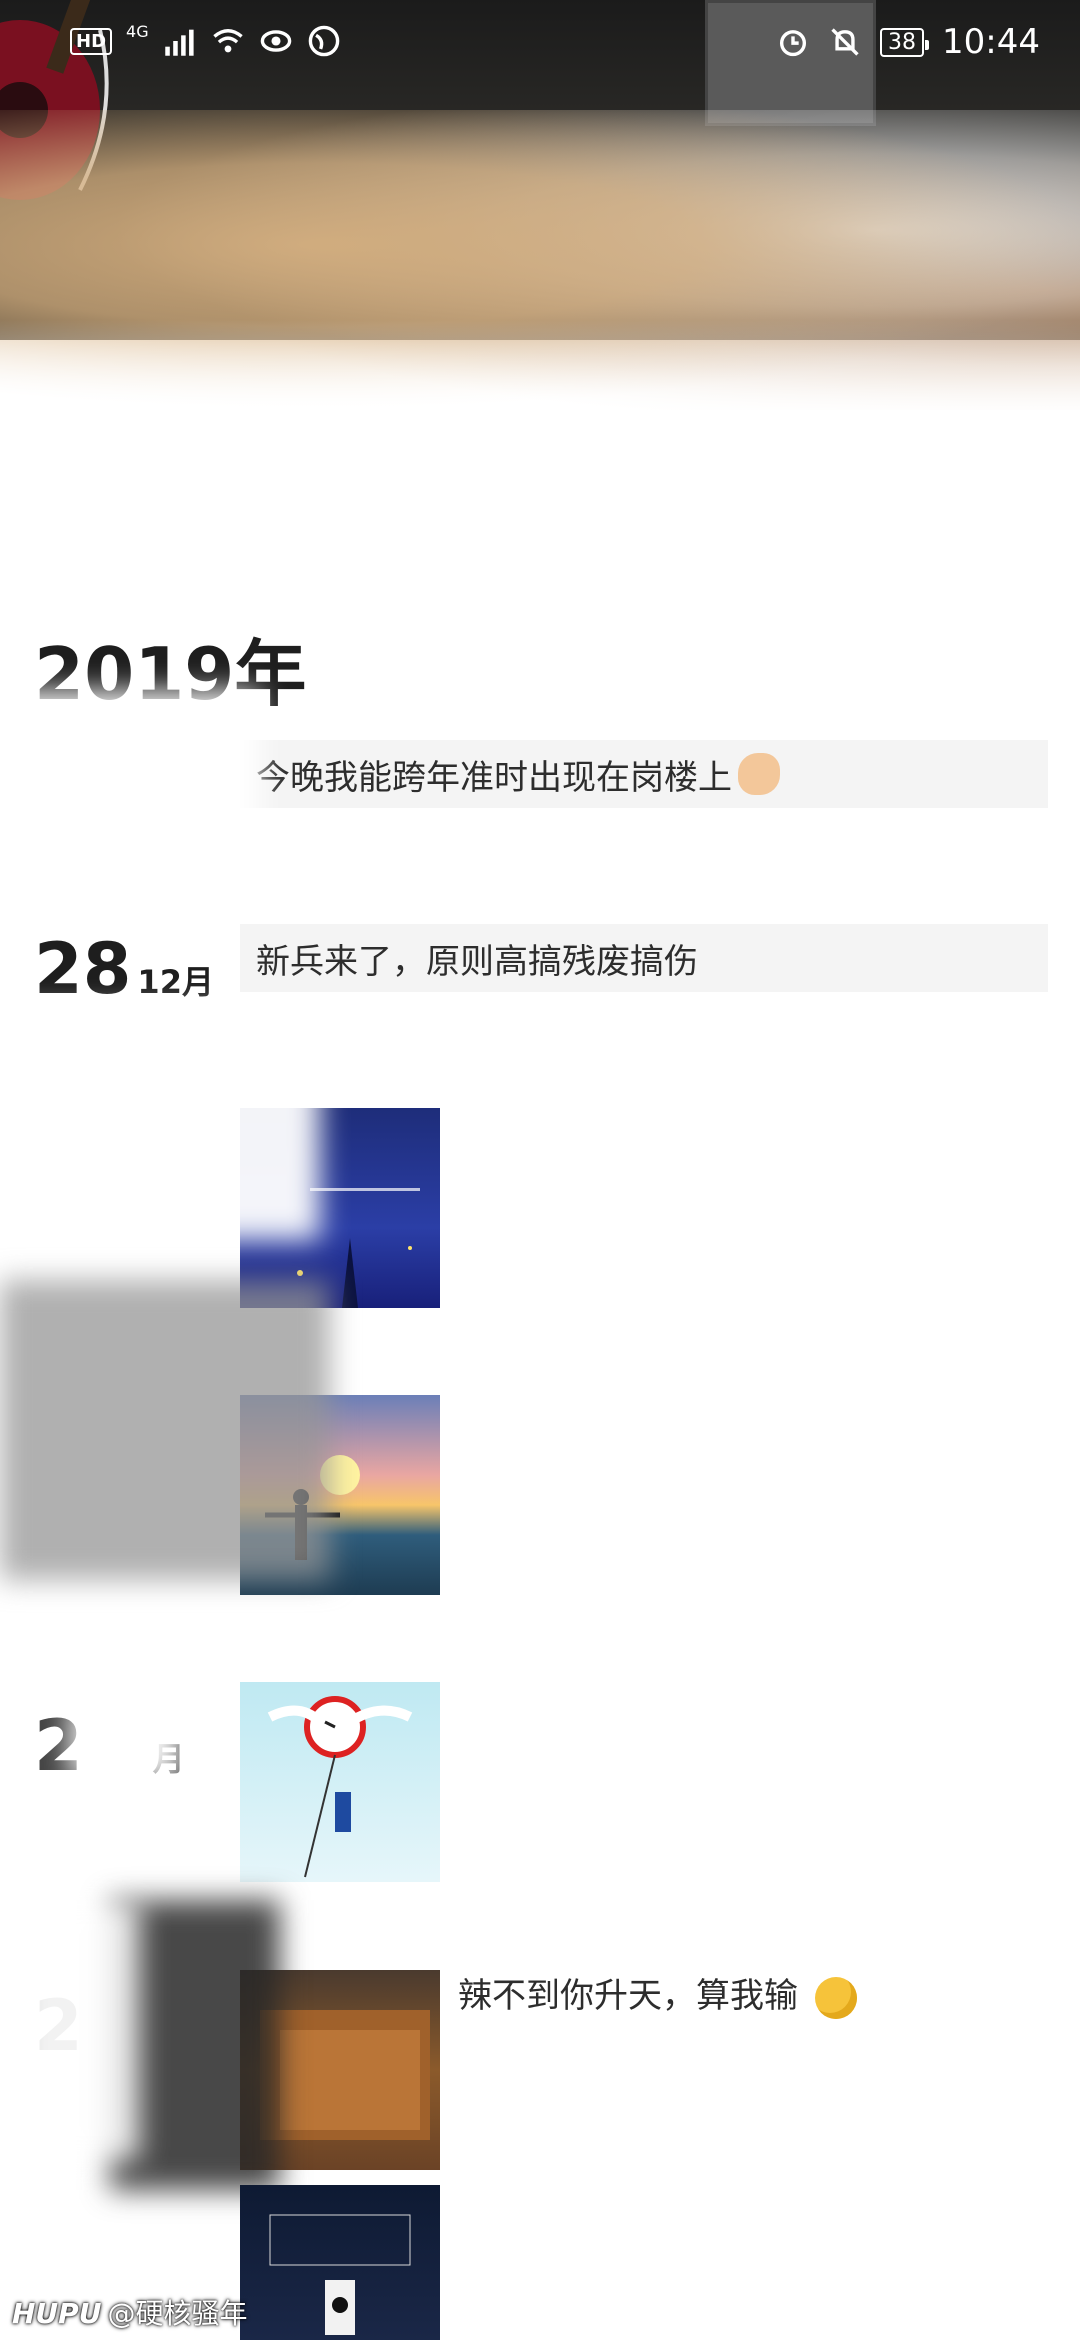 This screenshot has height=2340, width=1080. I want to click on clock-balloon-image, so click(340, 1787).